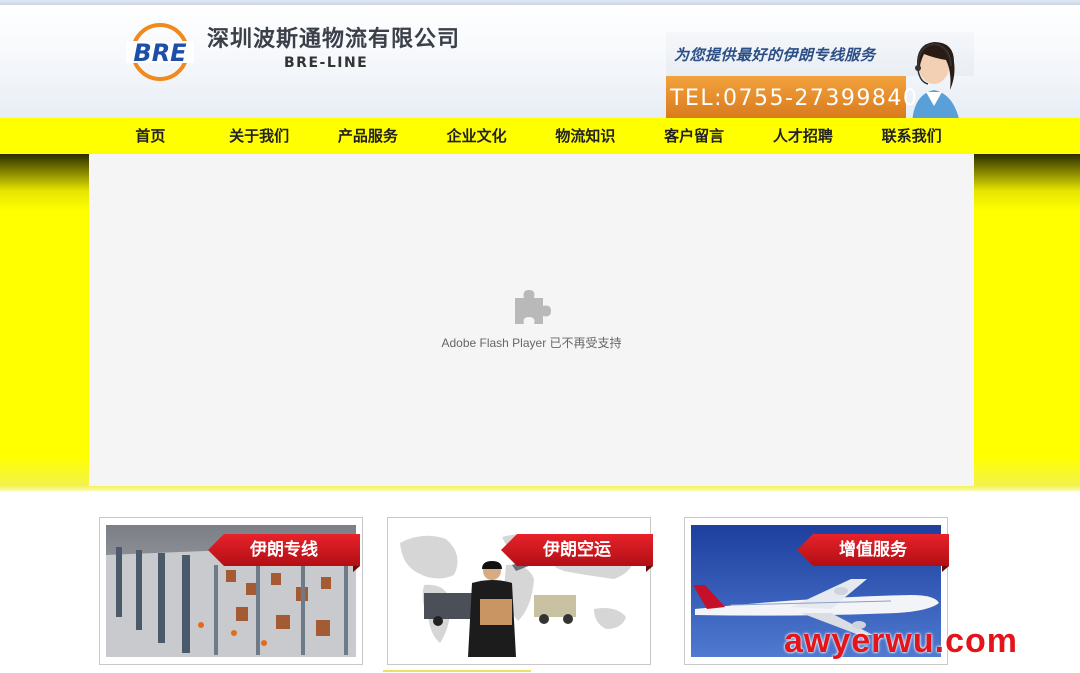 This screenshot has height=673, width=1080. What do you see at coordinates (334, 39) in the screenshot?
I see `company-name: 深圳波斯通物流有限公司` at bounding box center [334, 39].